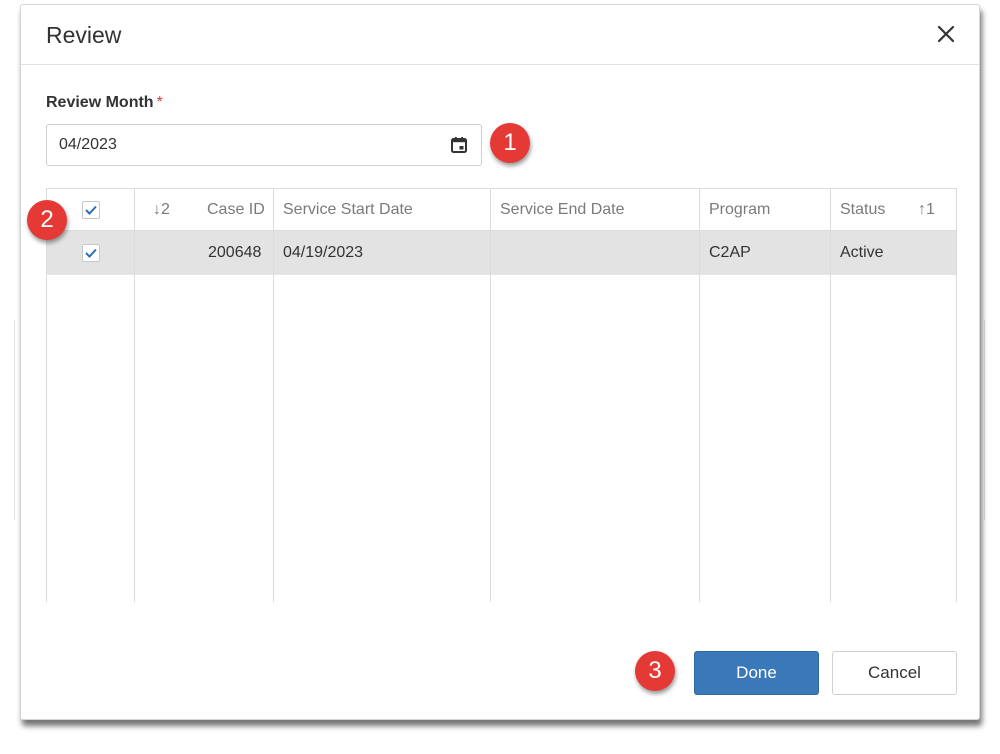 Image resolution: width=1000 pixels, height=754 pixels. Describe the element at coordinates (862, 210) in the screenshot. I see `column-header-status: Status` at that location.